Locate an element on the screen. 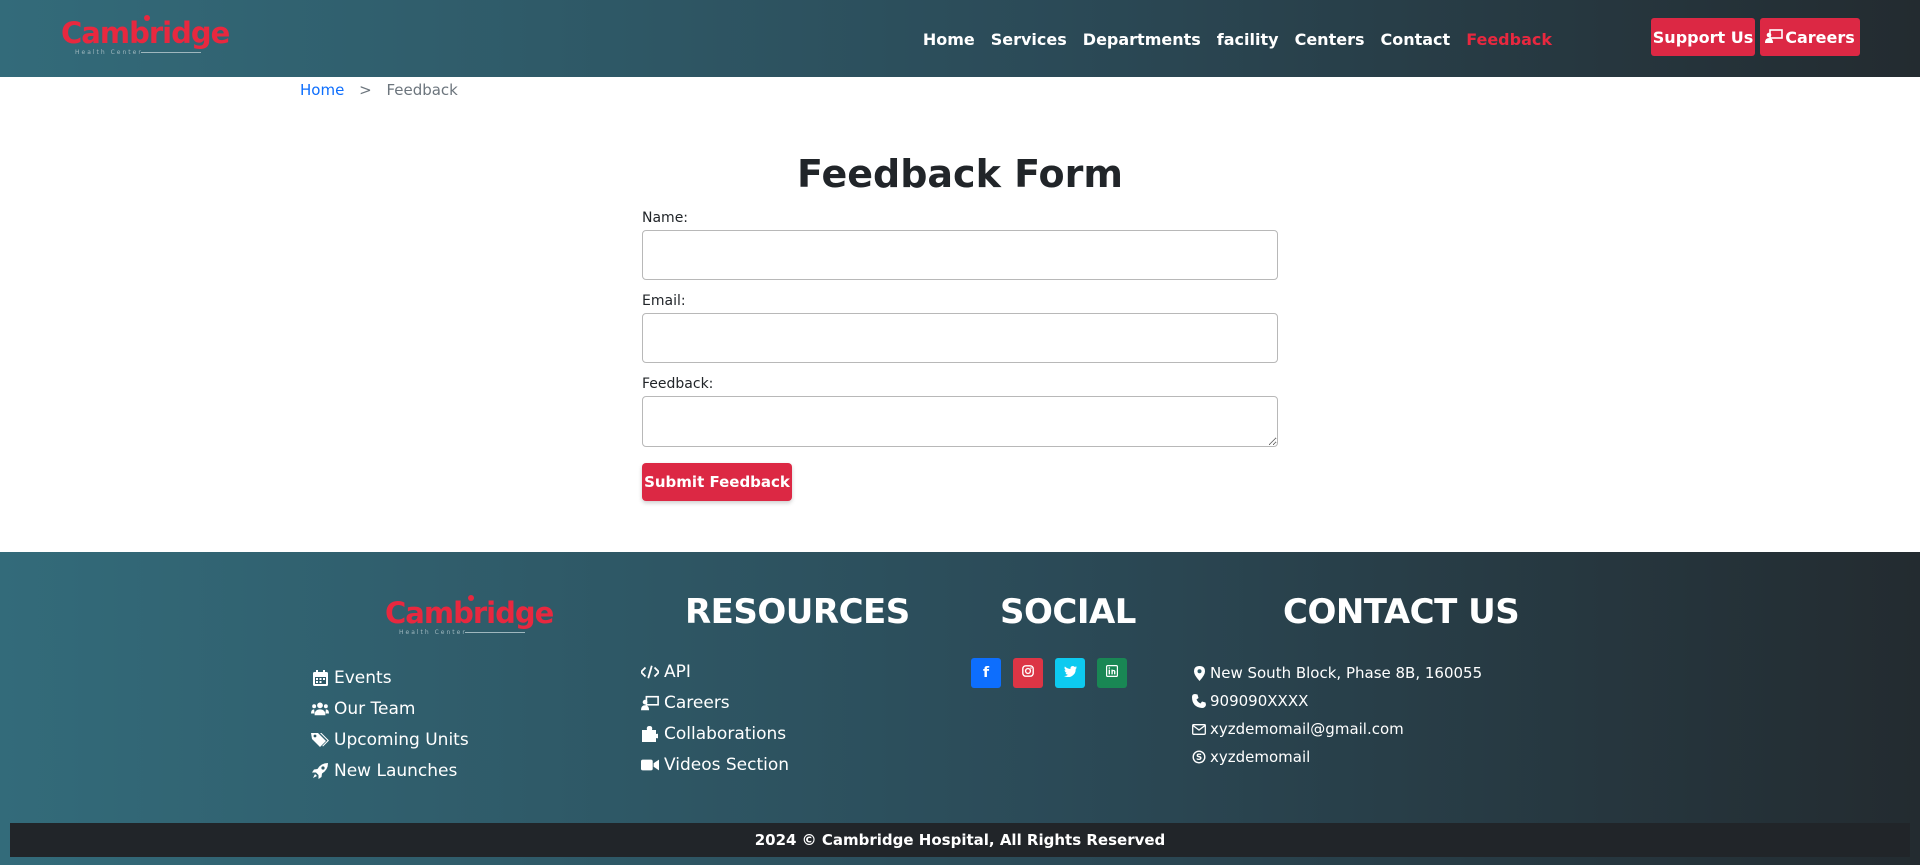 Image resolution: width=1920 pixels, height=865 pixels. footer-link-our-team: Our Team is located at coordinates (390, 708).